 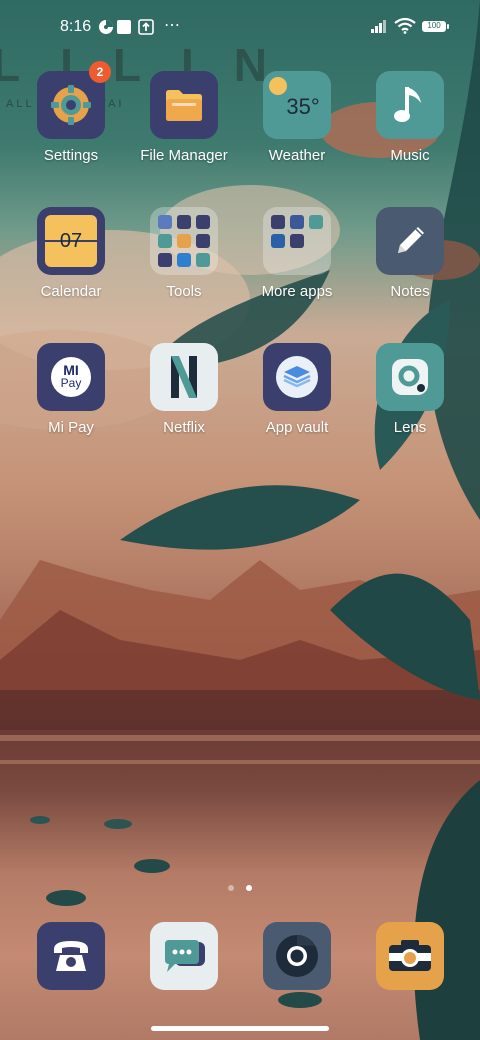 I want to click on folder-tools: Tools, so click(x=184, y=253).